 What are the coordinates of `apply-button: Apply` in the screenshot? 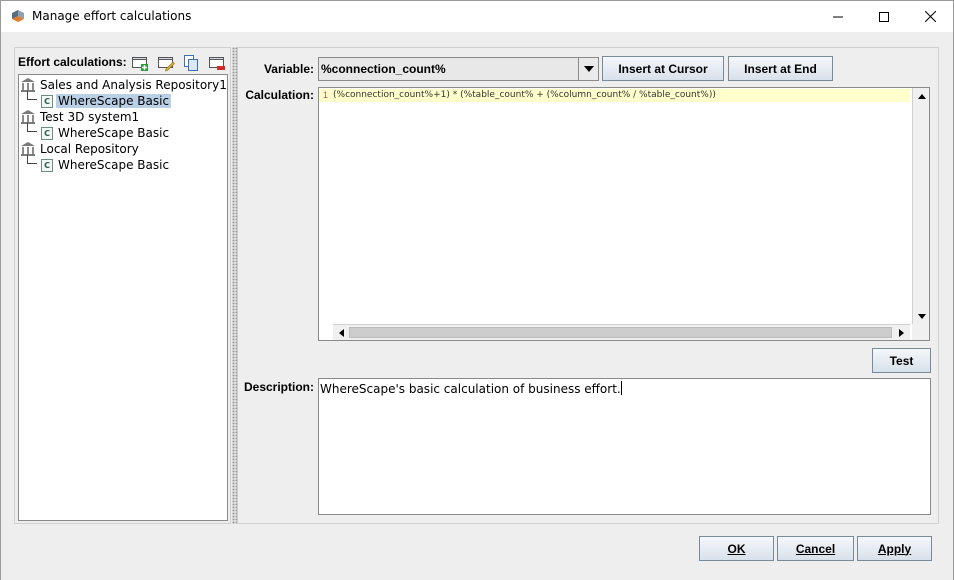 It's located at (894, 548).